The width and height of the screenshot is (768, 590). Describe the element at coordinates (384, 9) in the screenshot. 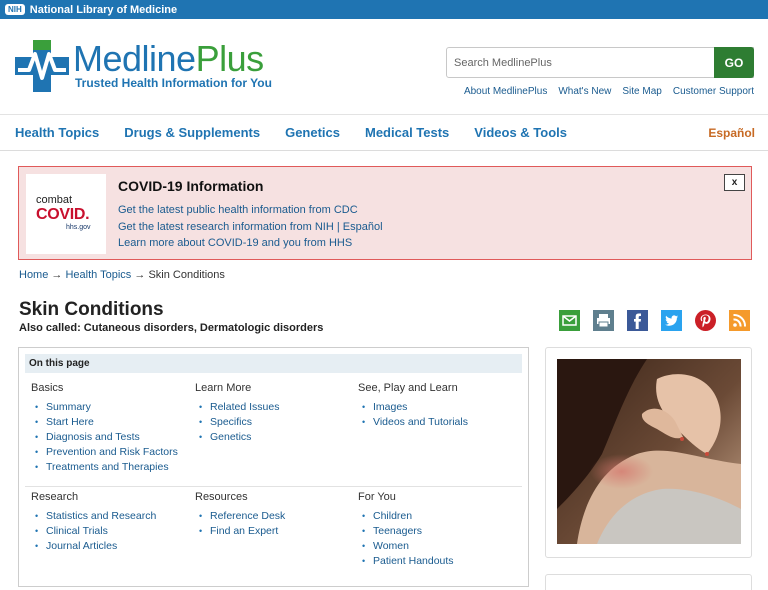

I see `nih-bar: NIH National Library of Medicine` at that location.